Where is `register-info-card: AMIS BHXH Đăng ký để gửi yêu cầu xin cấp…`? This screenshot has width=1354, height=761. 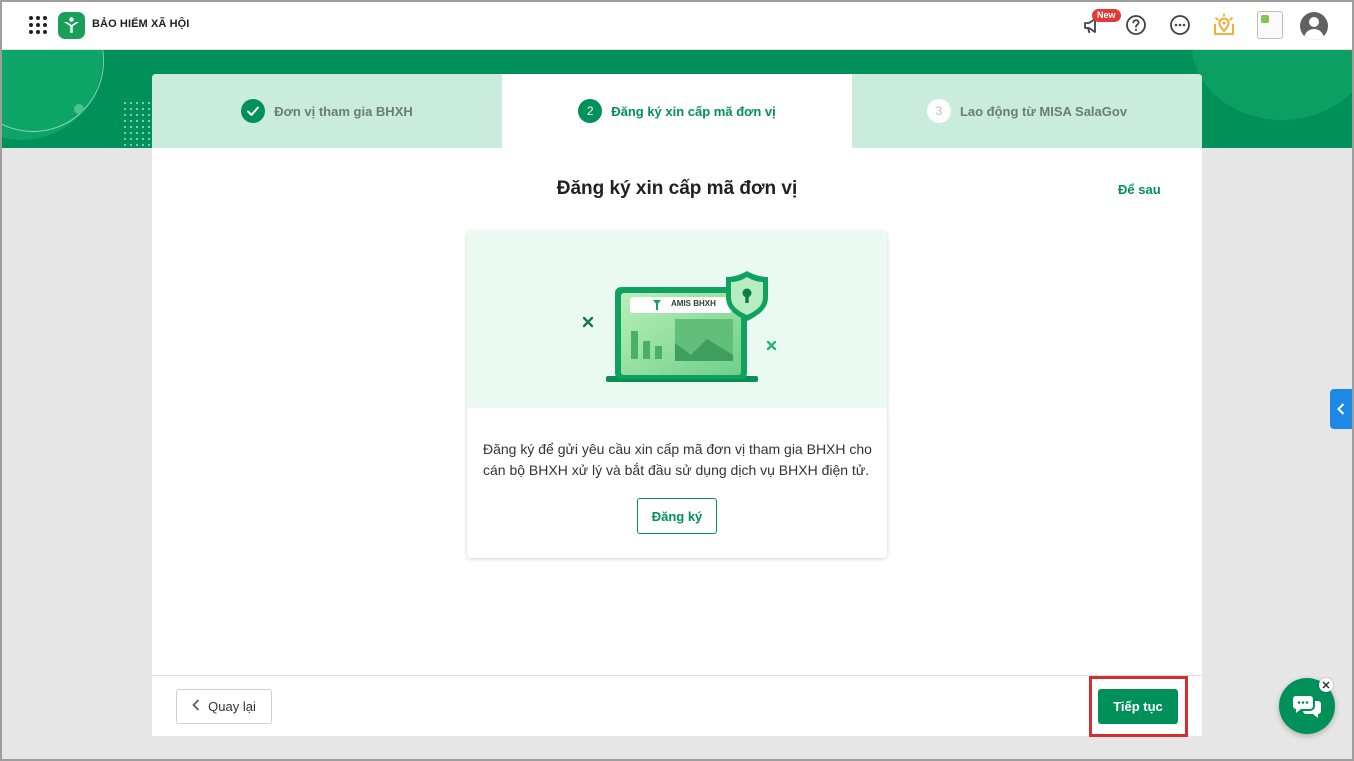
register-info-card: AMIS BHXH Đăng ký để gửi yêu cầu xin cấp… is located at coordinates (677, 394).